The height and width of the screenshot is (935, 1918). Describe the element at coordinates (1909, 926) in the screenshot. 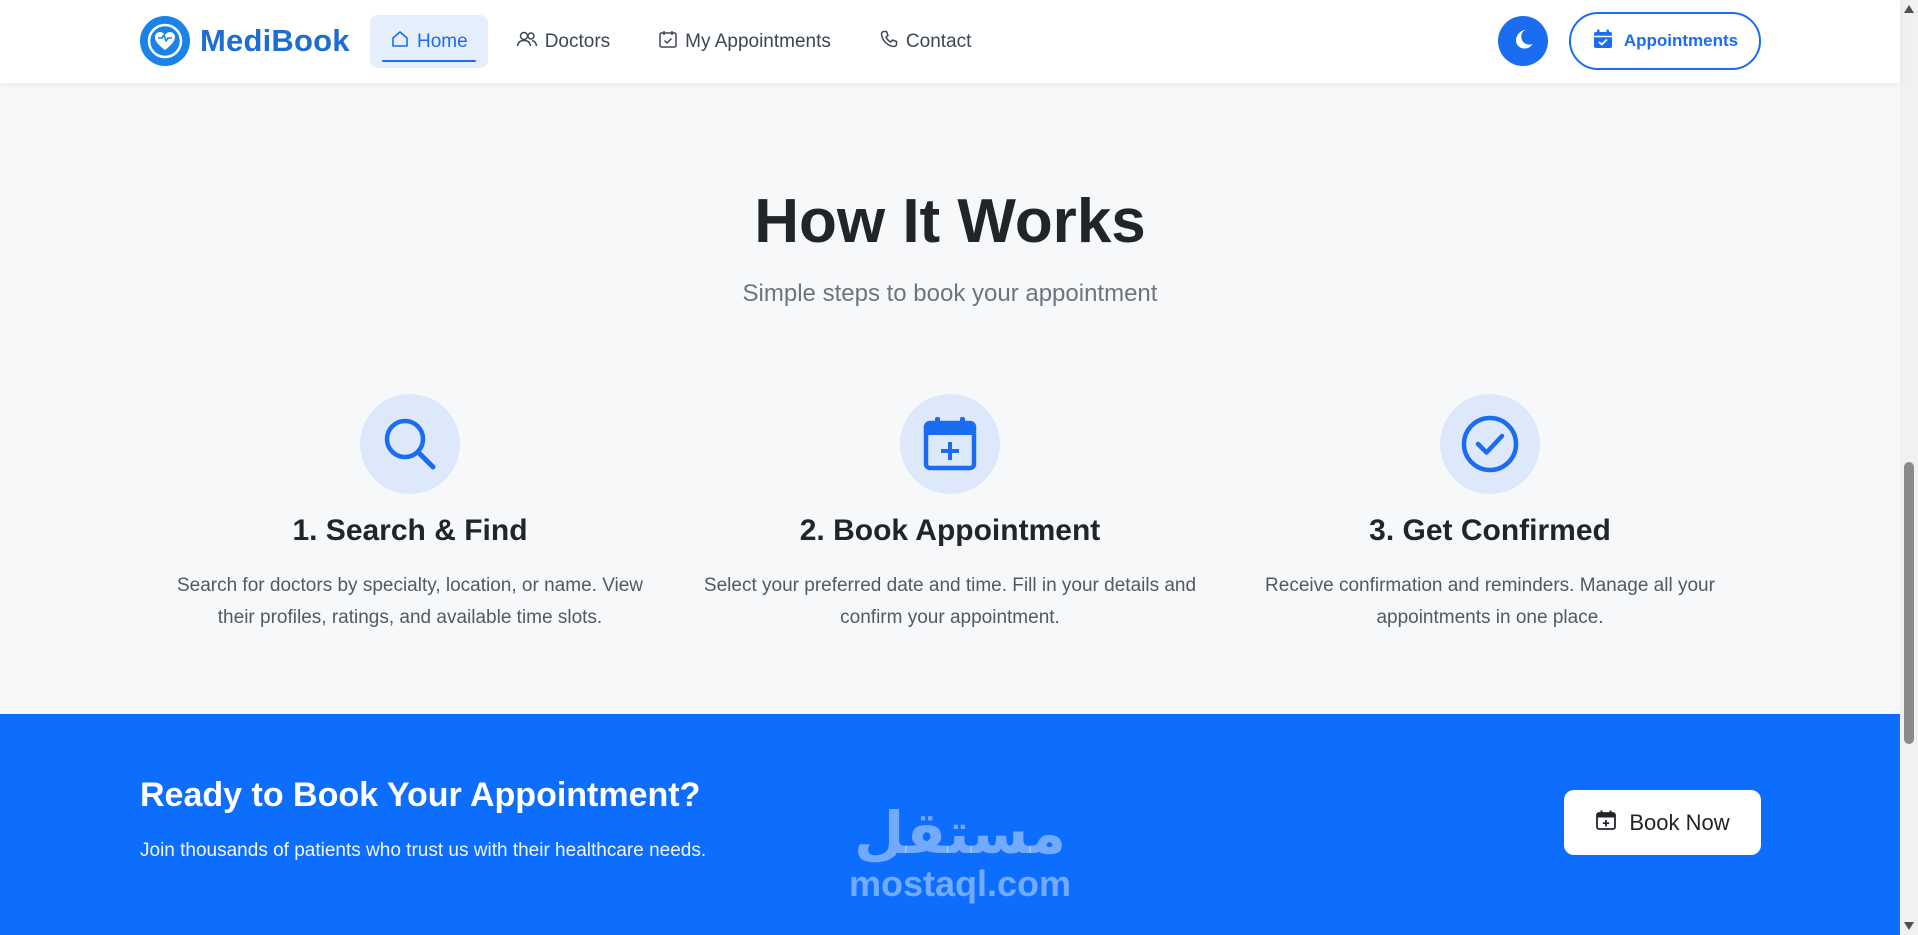

I see `scroll-down-arrow` at that location.